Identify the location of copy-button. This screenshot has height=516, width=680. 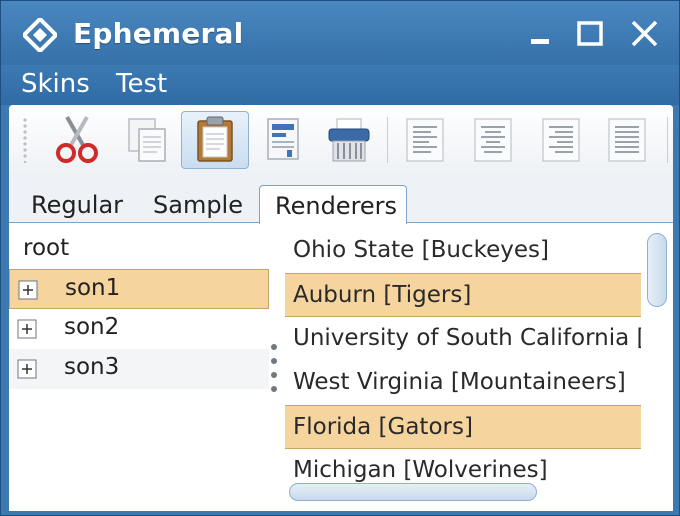
(147, 140).